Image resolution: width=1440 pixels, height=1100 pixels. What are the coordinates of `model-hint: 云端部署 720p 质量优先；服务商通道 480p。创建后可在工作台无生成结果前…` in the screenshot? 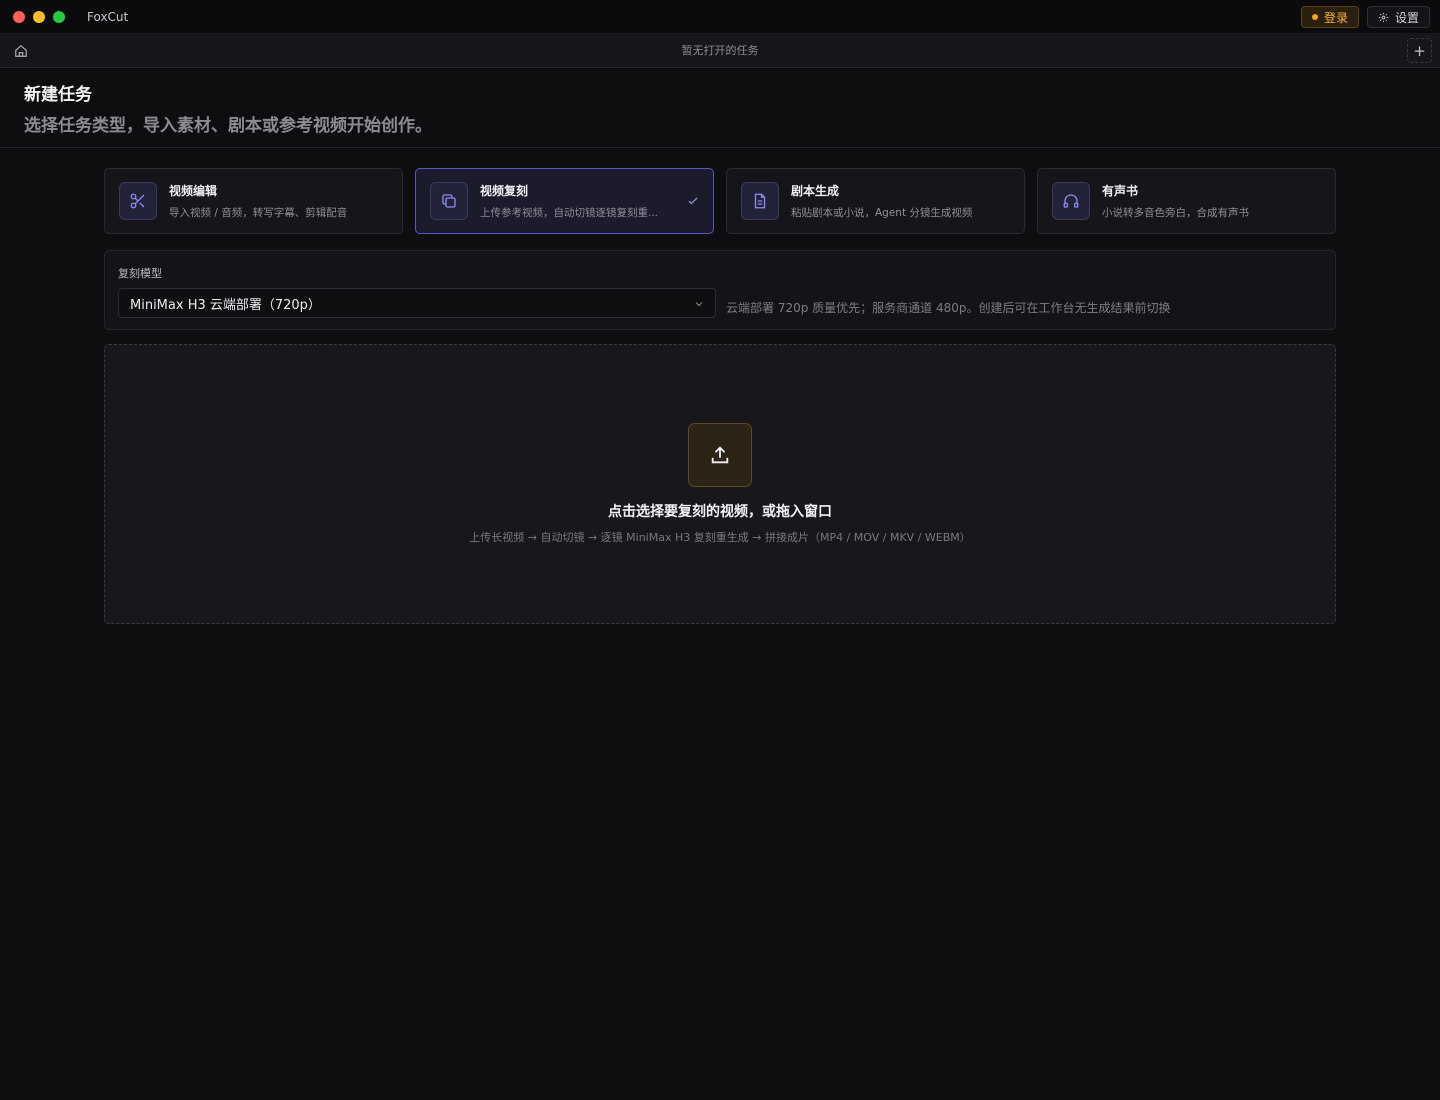 It's located at (948, 308).